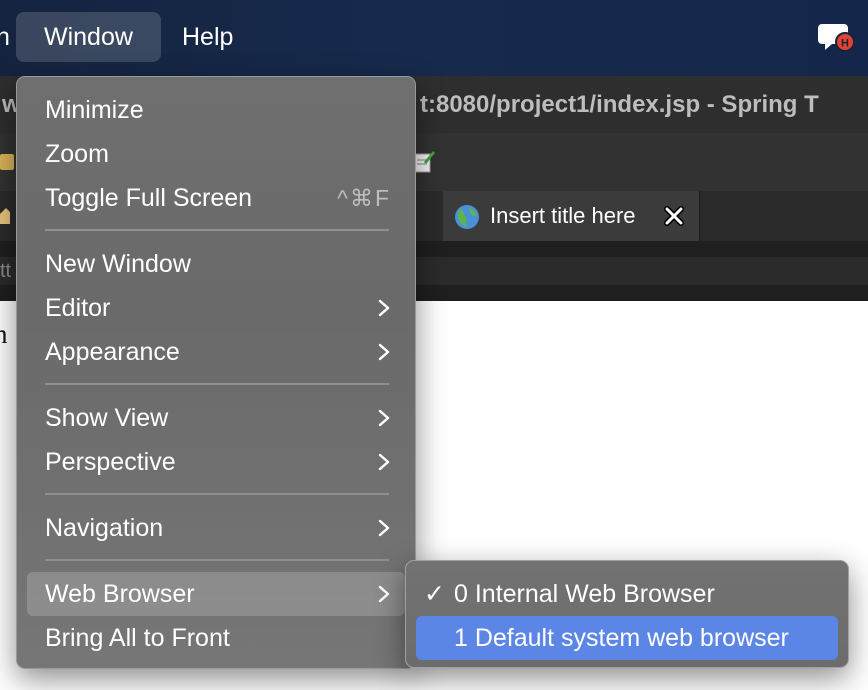 This screenshot has width=868, height=690. I want to click on address-text: tt, so click(6, 271).